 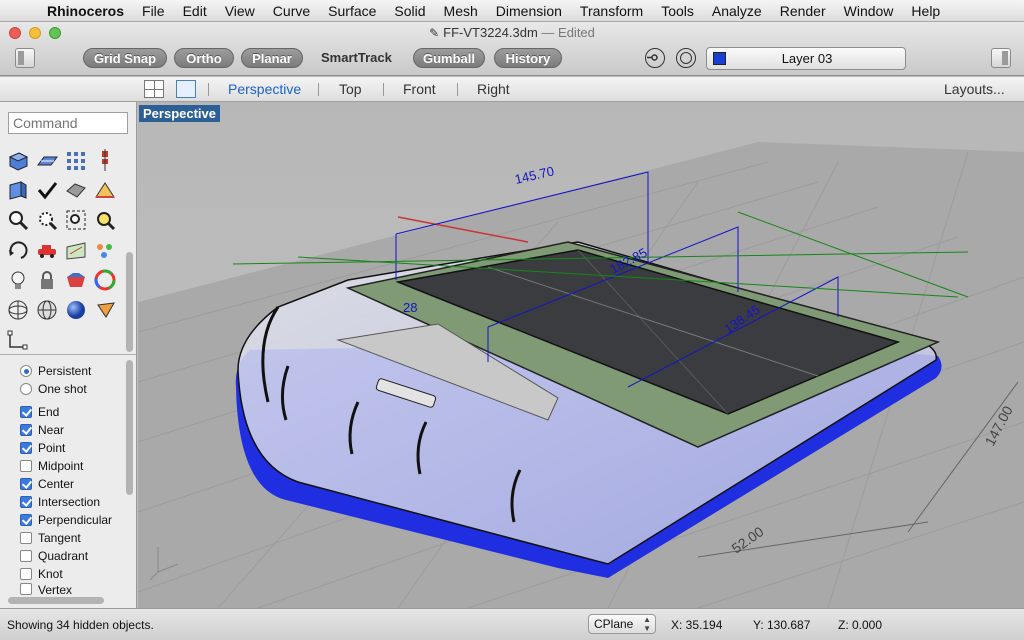 What do you see at coordinates (493, 89) in the screenshot?
I see `tab-right: Right` at bounding box center [493, 89].